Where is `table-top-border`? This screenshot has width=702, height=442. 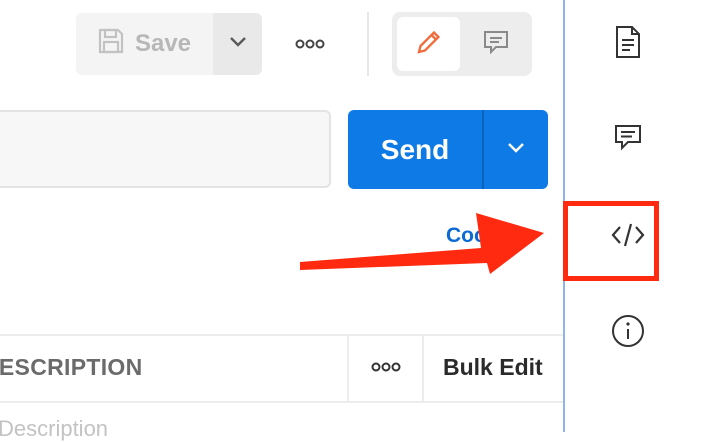 table-top-border is located at coordinates (281, 335).